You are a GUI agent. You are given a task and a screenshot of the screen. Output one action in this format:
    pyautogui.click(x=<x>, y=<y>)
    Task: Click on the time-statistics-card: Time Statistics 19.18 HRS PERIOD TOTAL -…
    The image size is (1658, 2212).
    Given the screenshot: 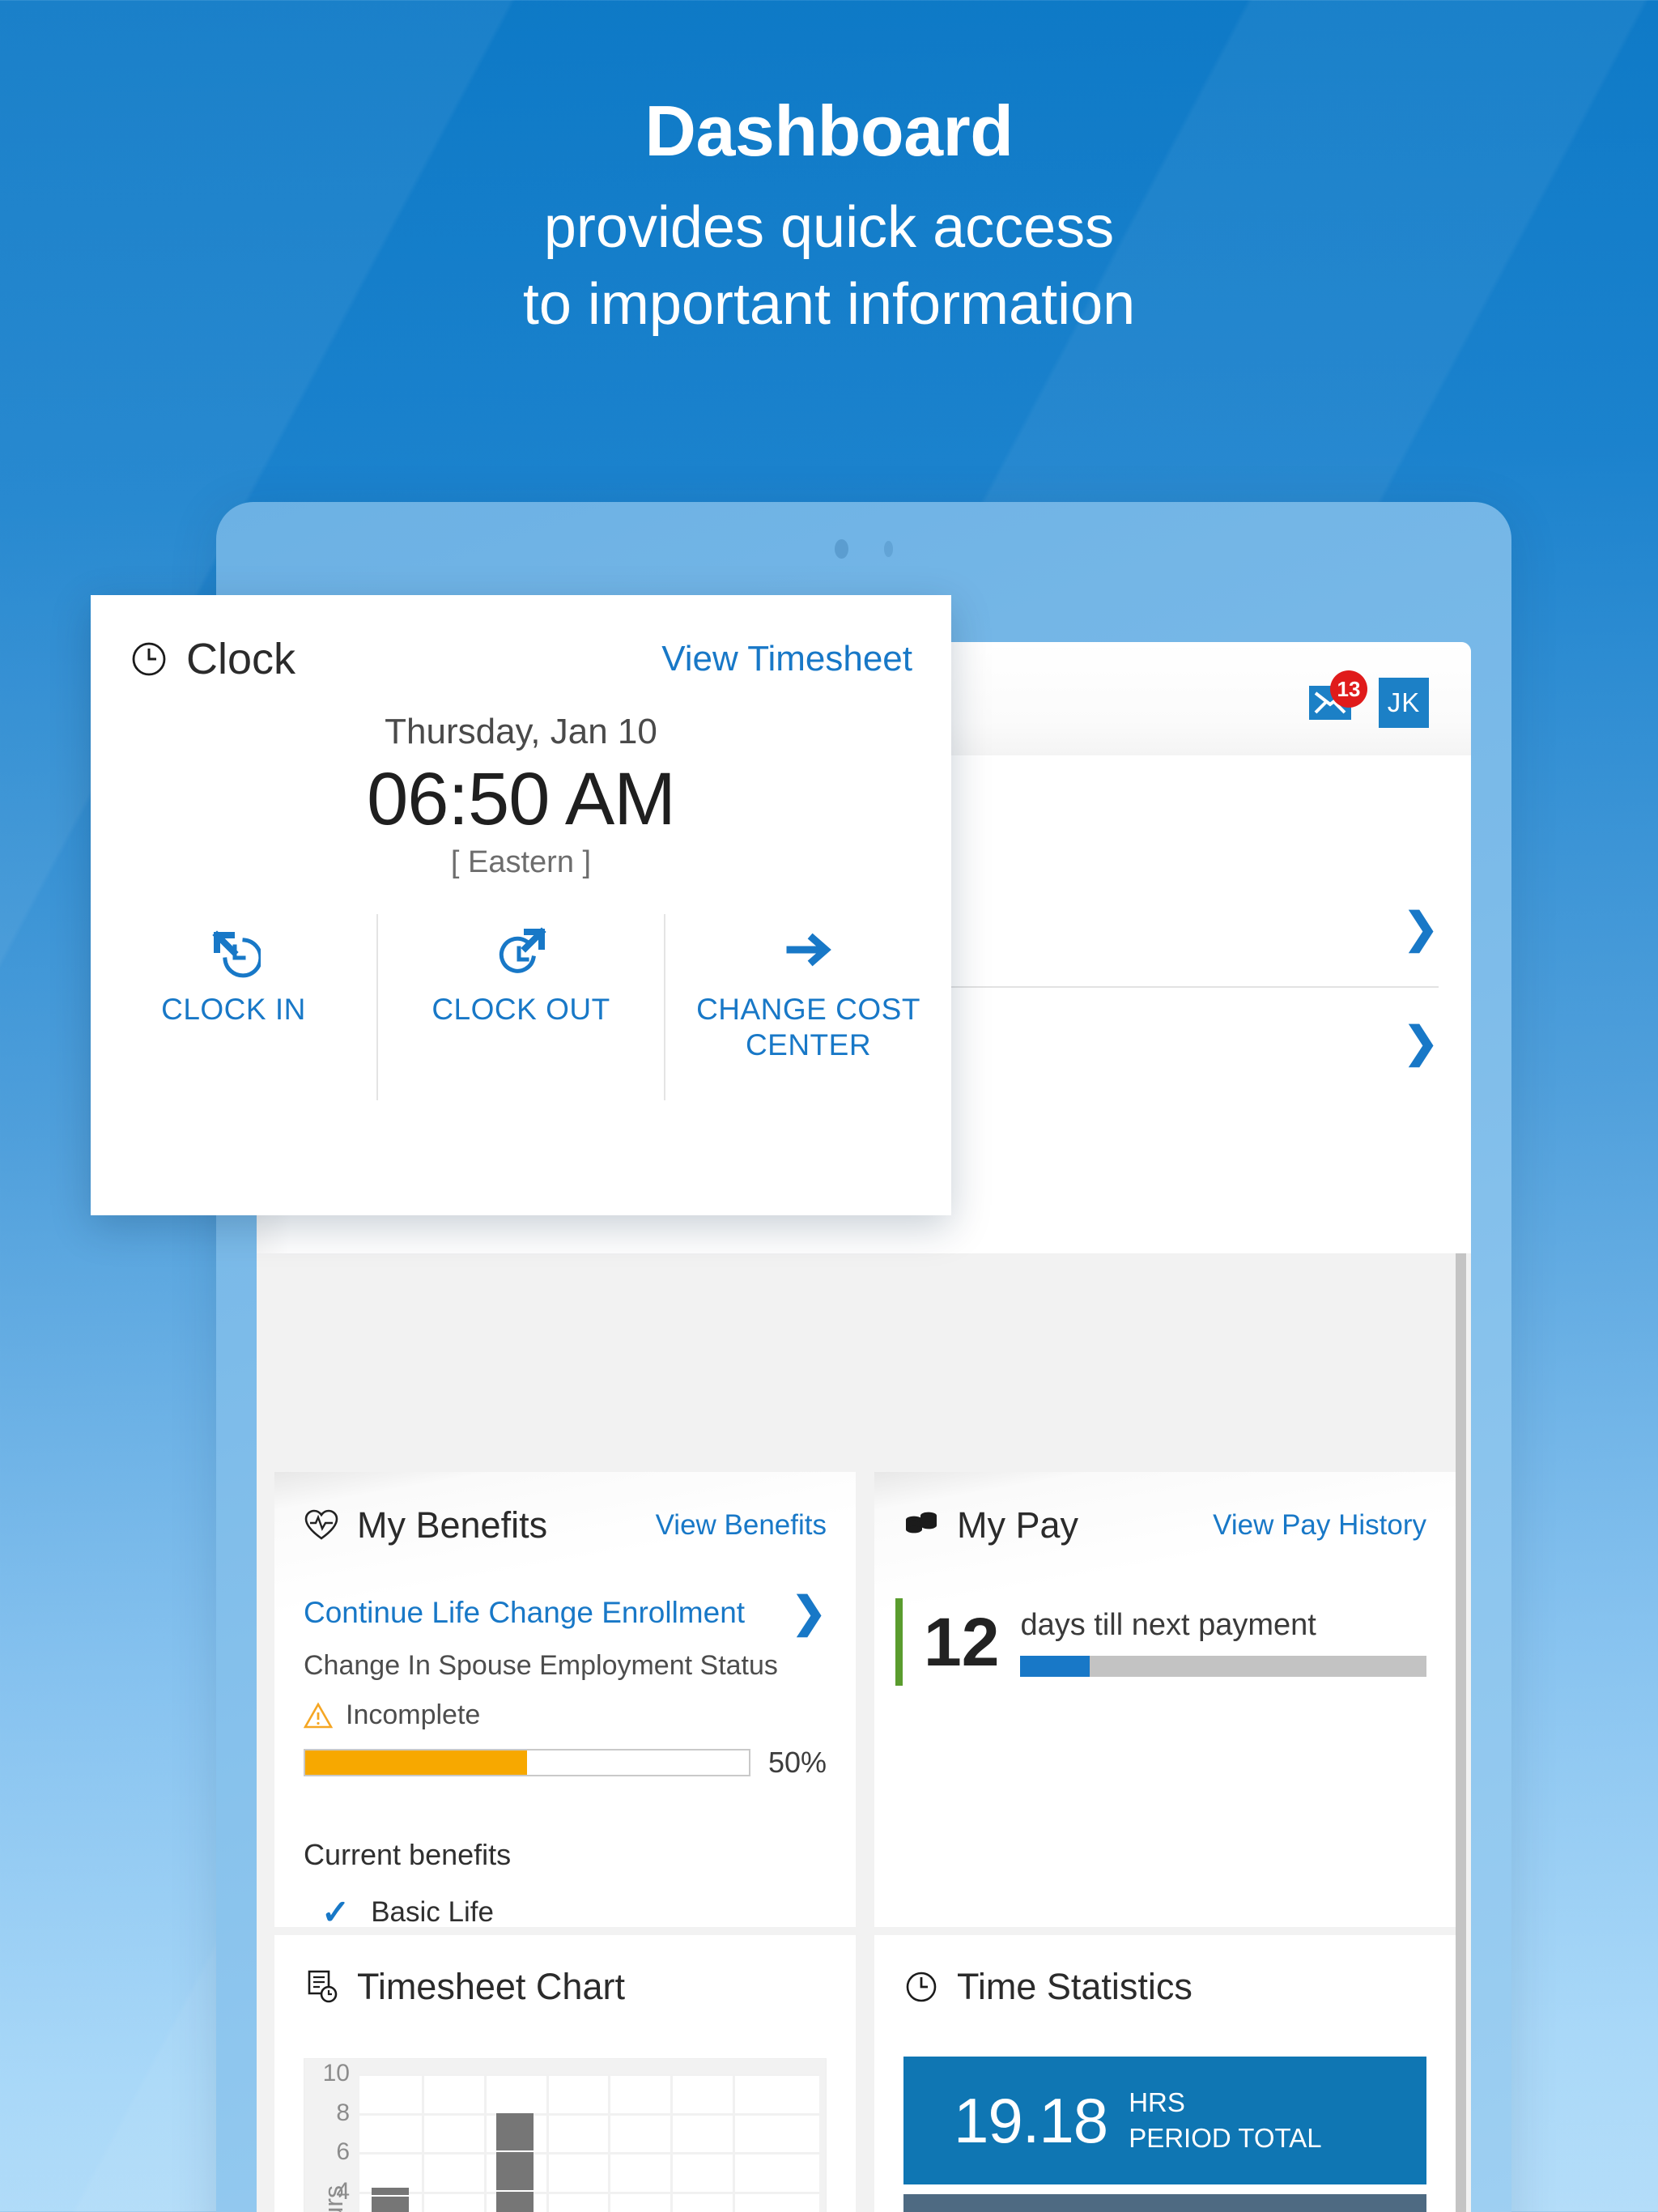 What is the action you would take?
    pyautogui.click(x=1165, y=2073)
    